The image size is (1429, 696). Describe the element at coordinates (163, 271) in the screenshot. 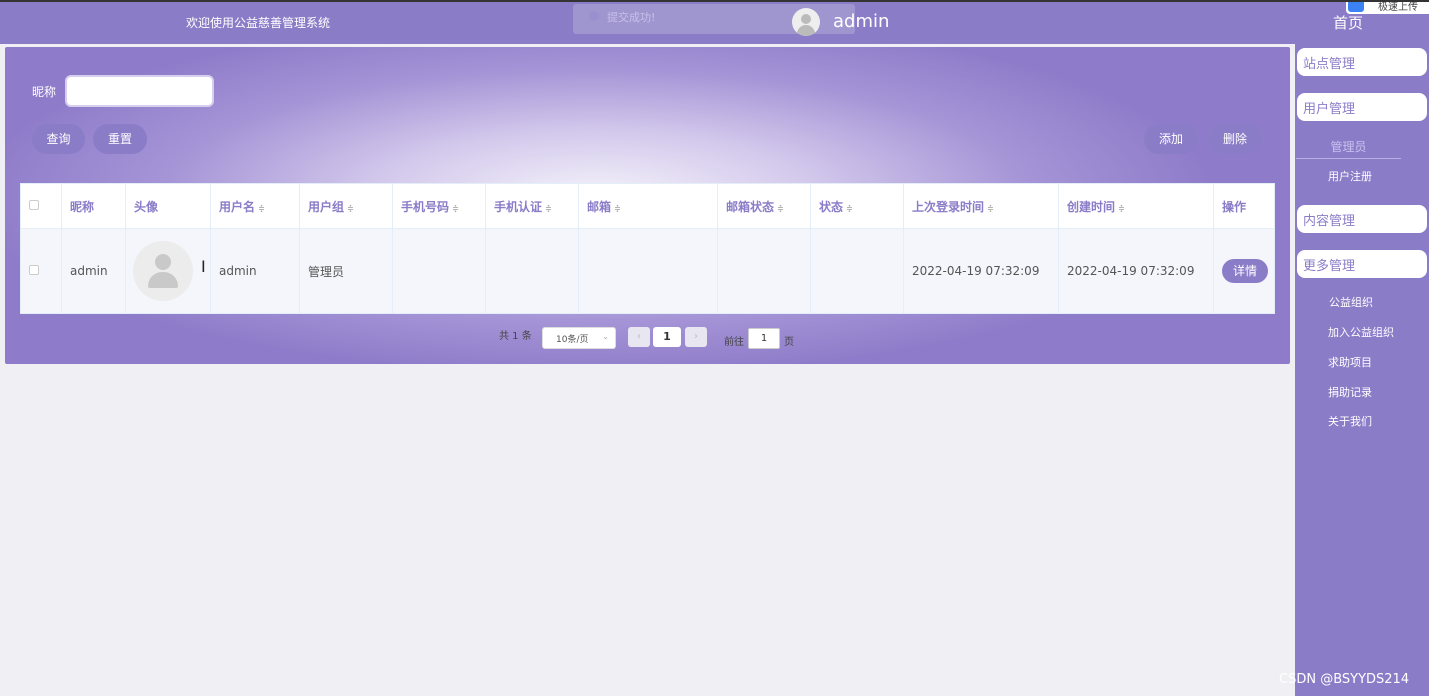

I see `avatar` at that location.